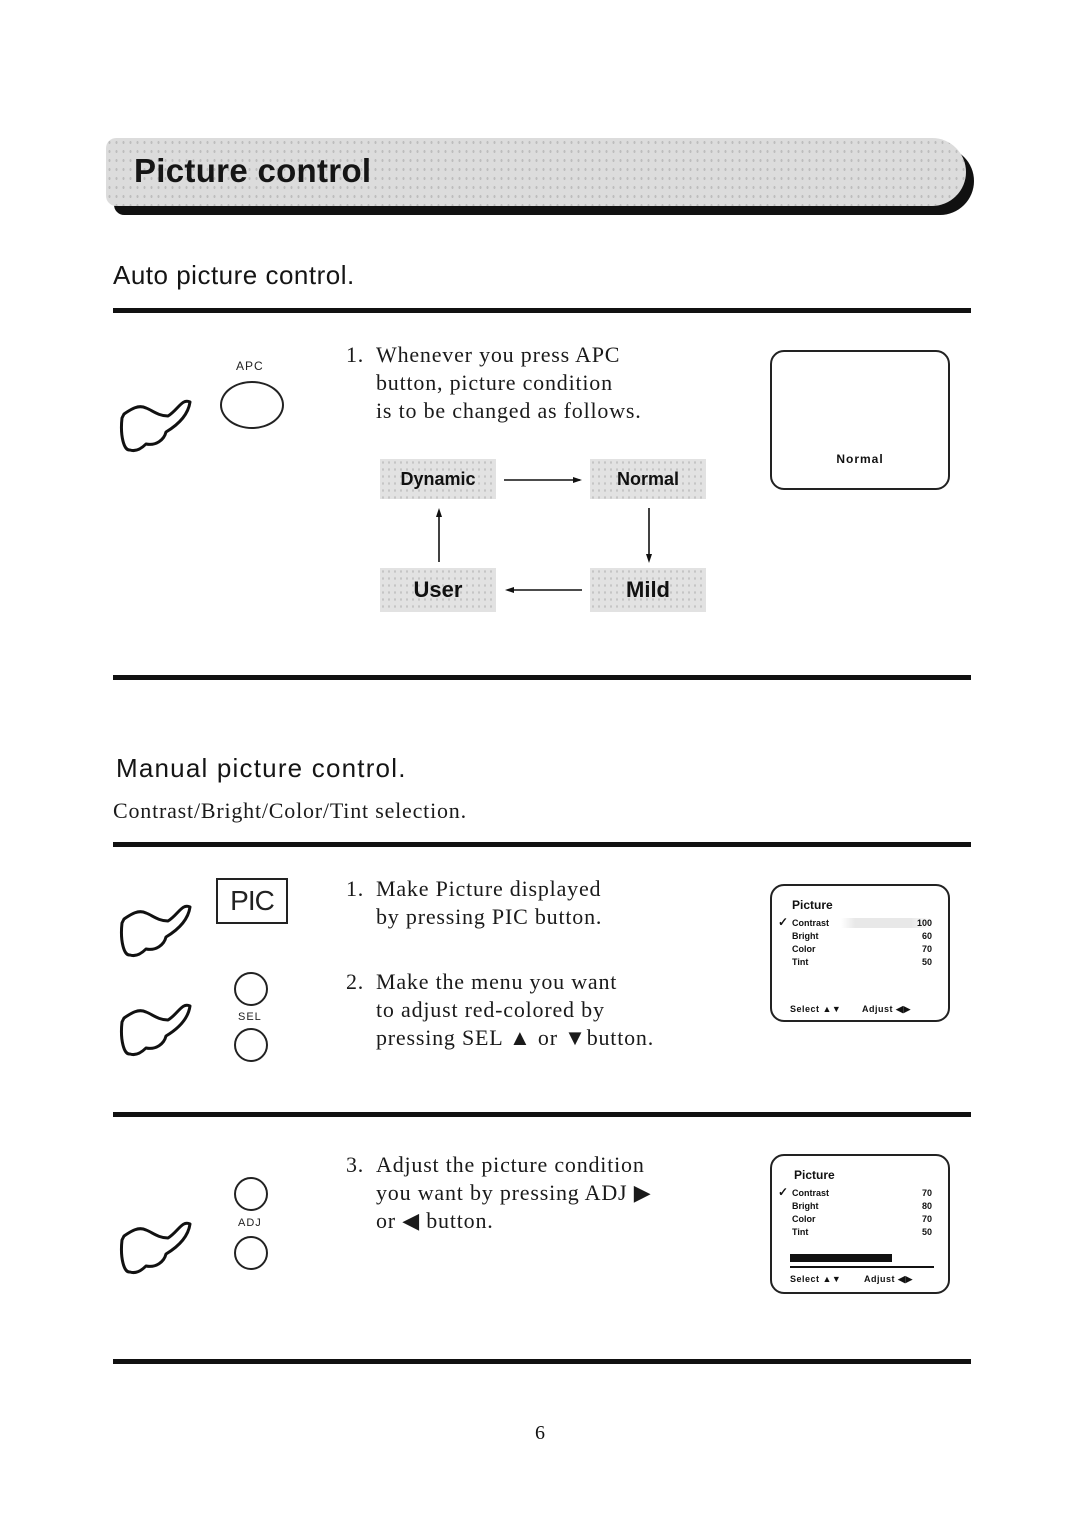 The height and width of the screenshot is (1538, 1080). What do you see at coordinates (355, 1164) in the screenshot?
I see `step-number: 3.` at bounding box center [355, 1164].